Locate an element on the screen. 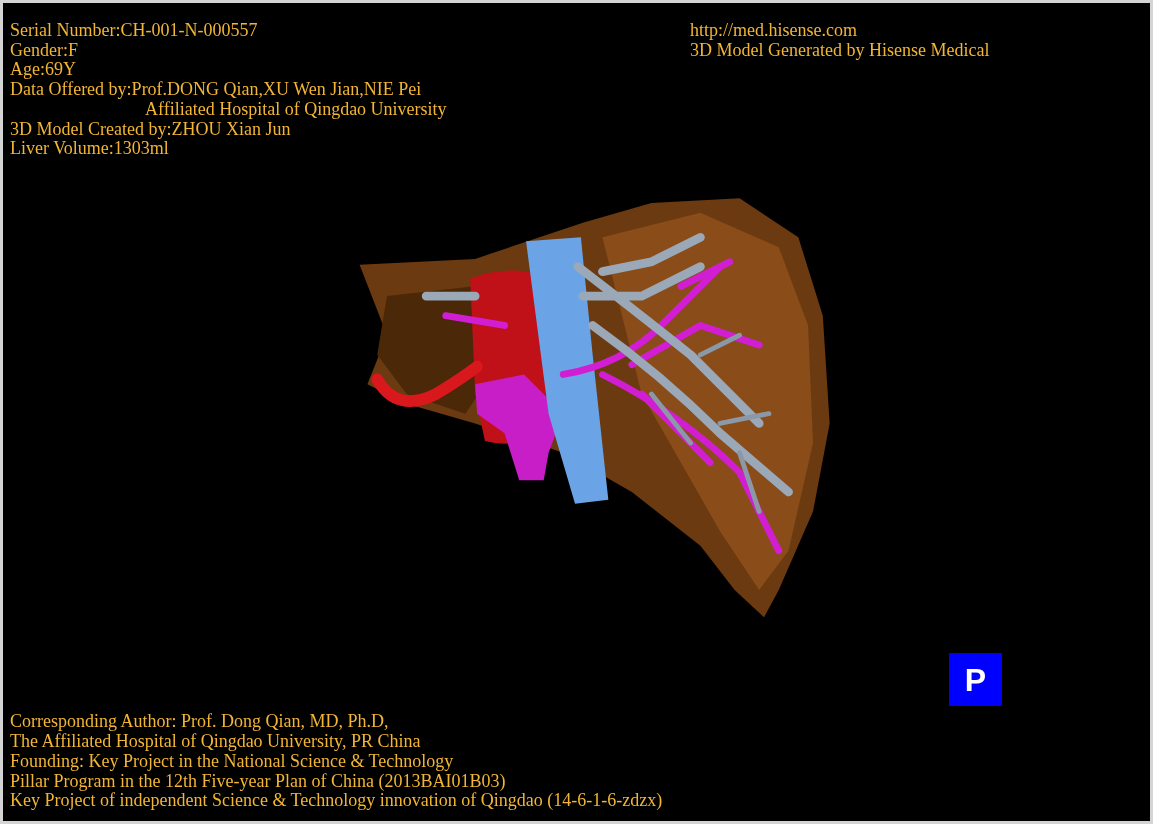 This screenshot has width=1153, height=824. info-text: Key Project of independent Science & Technology innovation of Qingdao (14-6-1-6-zdzx) is located at coordinates (336, 801).